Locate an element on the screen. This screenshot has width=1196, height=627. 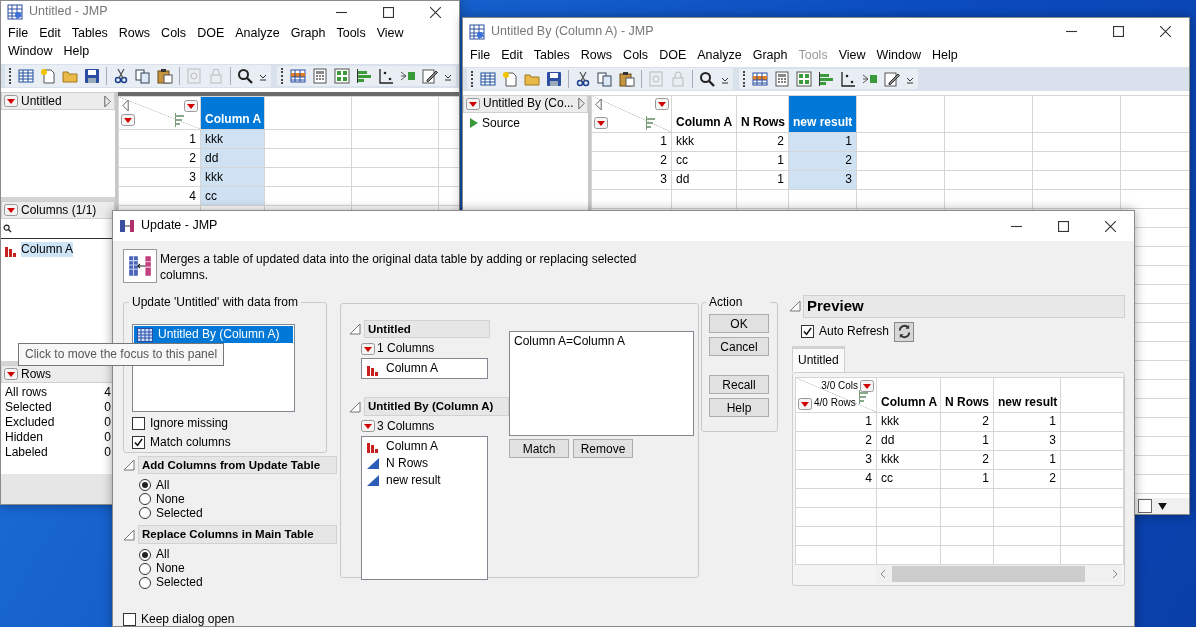
button: Help is located at coordinates (739, 407).